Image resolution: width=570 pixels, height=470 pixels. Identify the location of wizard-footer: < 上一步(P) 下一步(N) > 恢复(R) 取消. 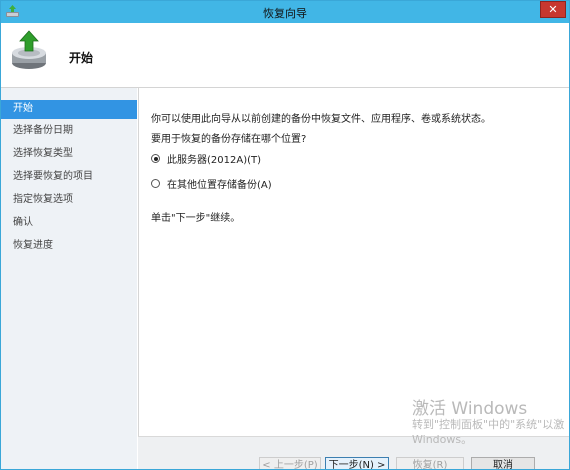
(353, 452).